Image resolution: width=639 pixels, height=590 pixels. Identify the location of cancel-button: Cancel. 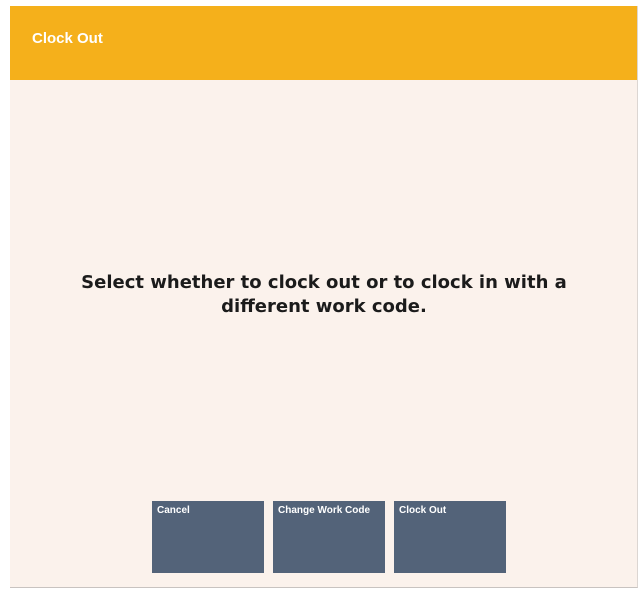
(208, 537).